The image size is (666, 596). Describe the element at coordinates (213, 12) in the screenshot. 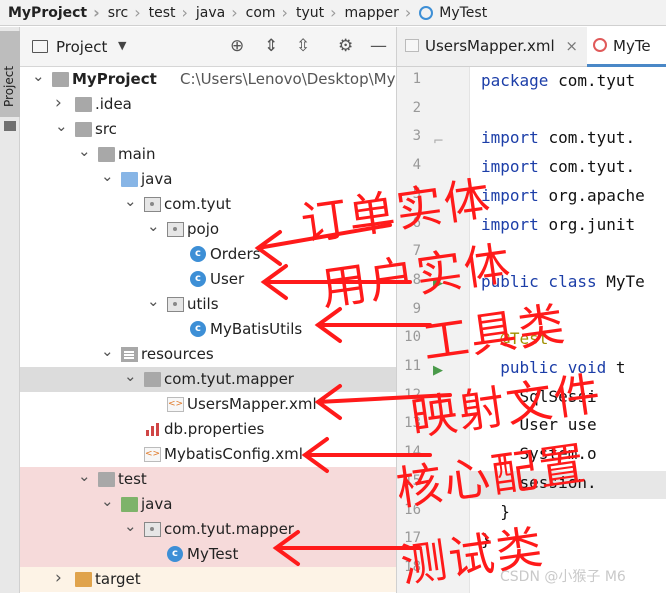

I see `breadcrumb-item: java ›` at that location.